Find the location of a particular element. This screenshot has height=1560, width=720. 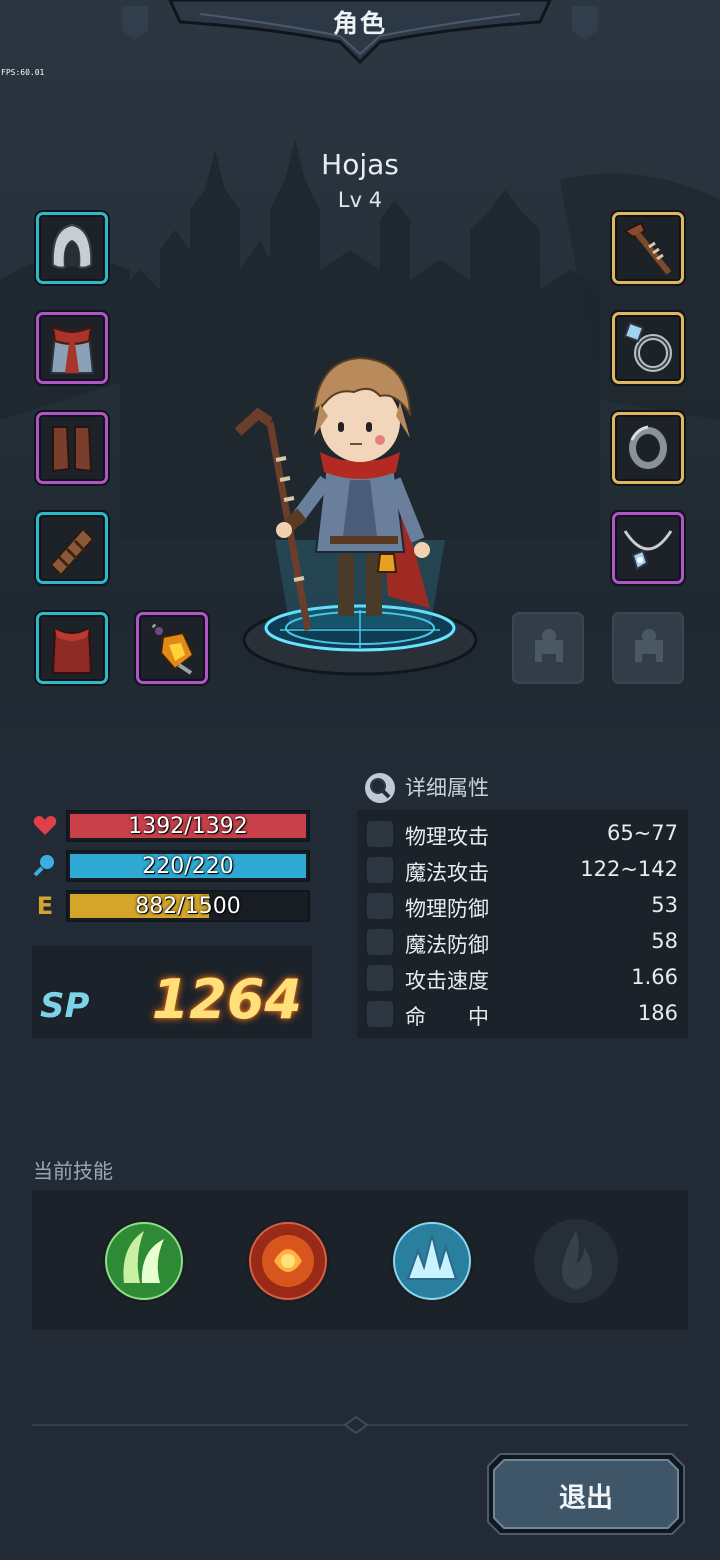

equip-slot-boots is located at coordinates (72, 448).